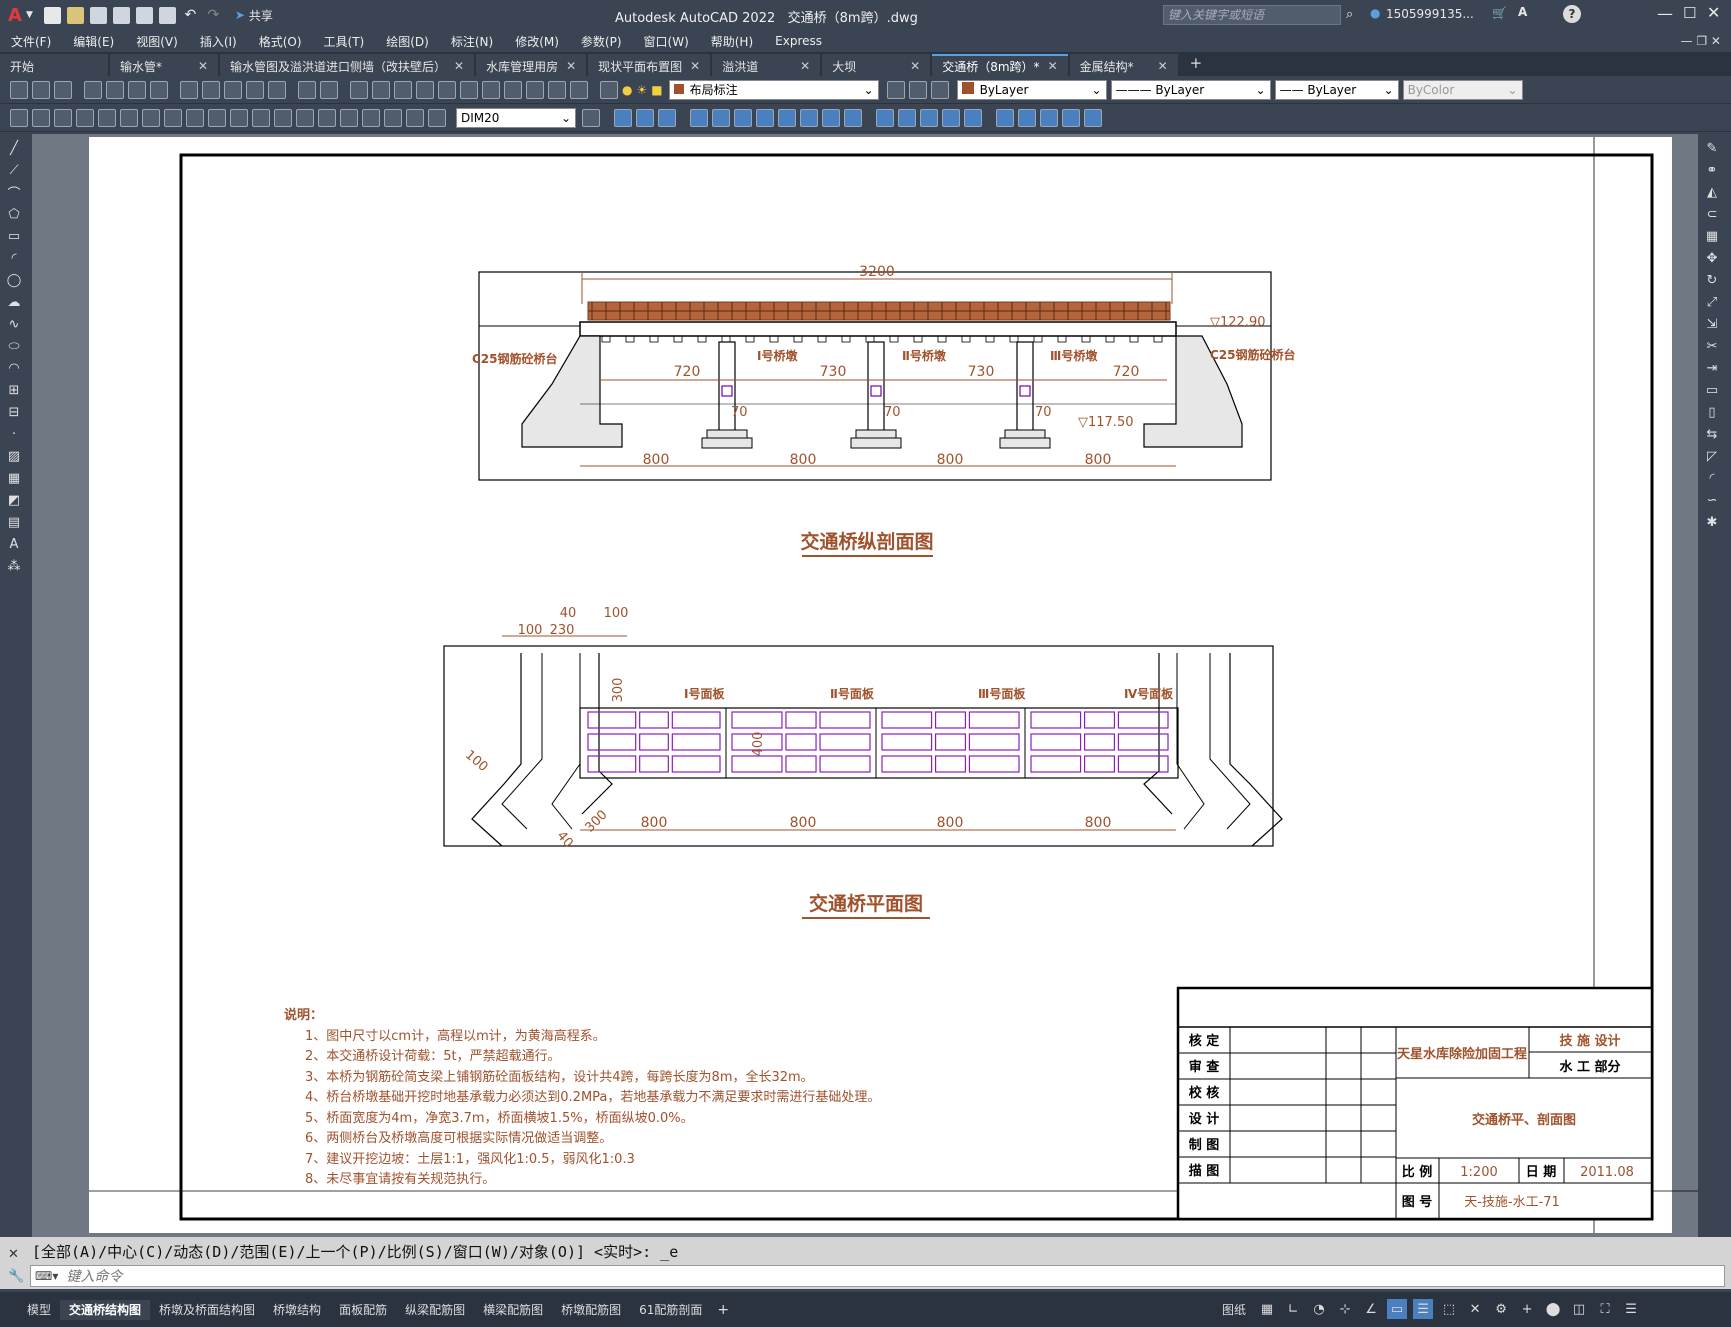  I want to click on dim-radius-icon, so click(107, 117).